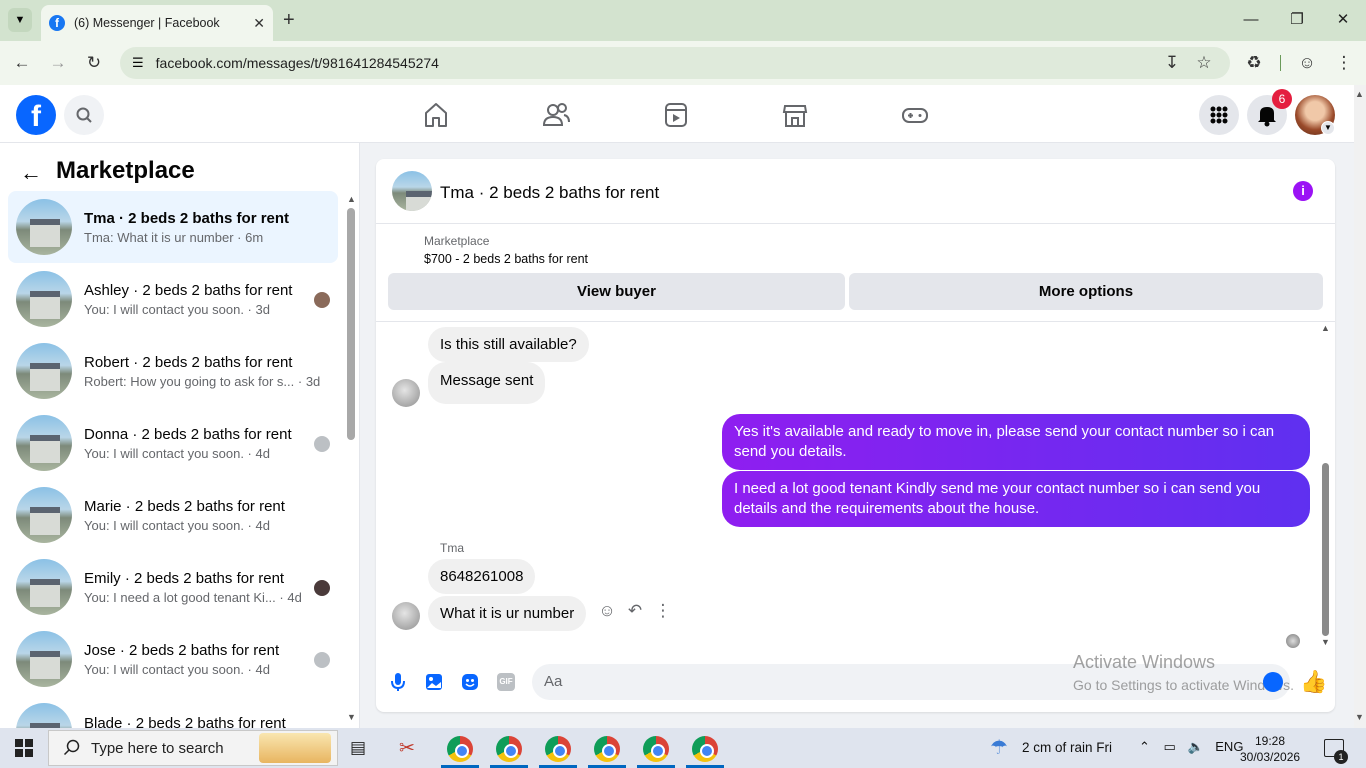 This screenshot has width=1366, height=768. What do you see at coordinates (94, 63) in the screenshot?
I see `reload-icon: ↻` at bounding box center [94, 63].